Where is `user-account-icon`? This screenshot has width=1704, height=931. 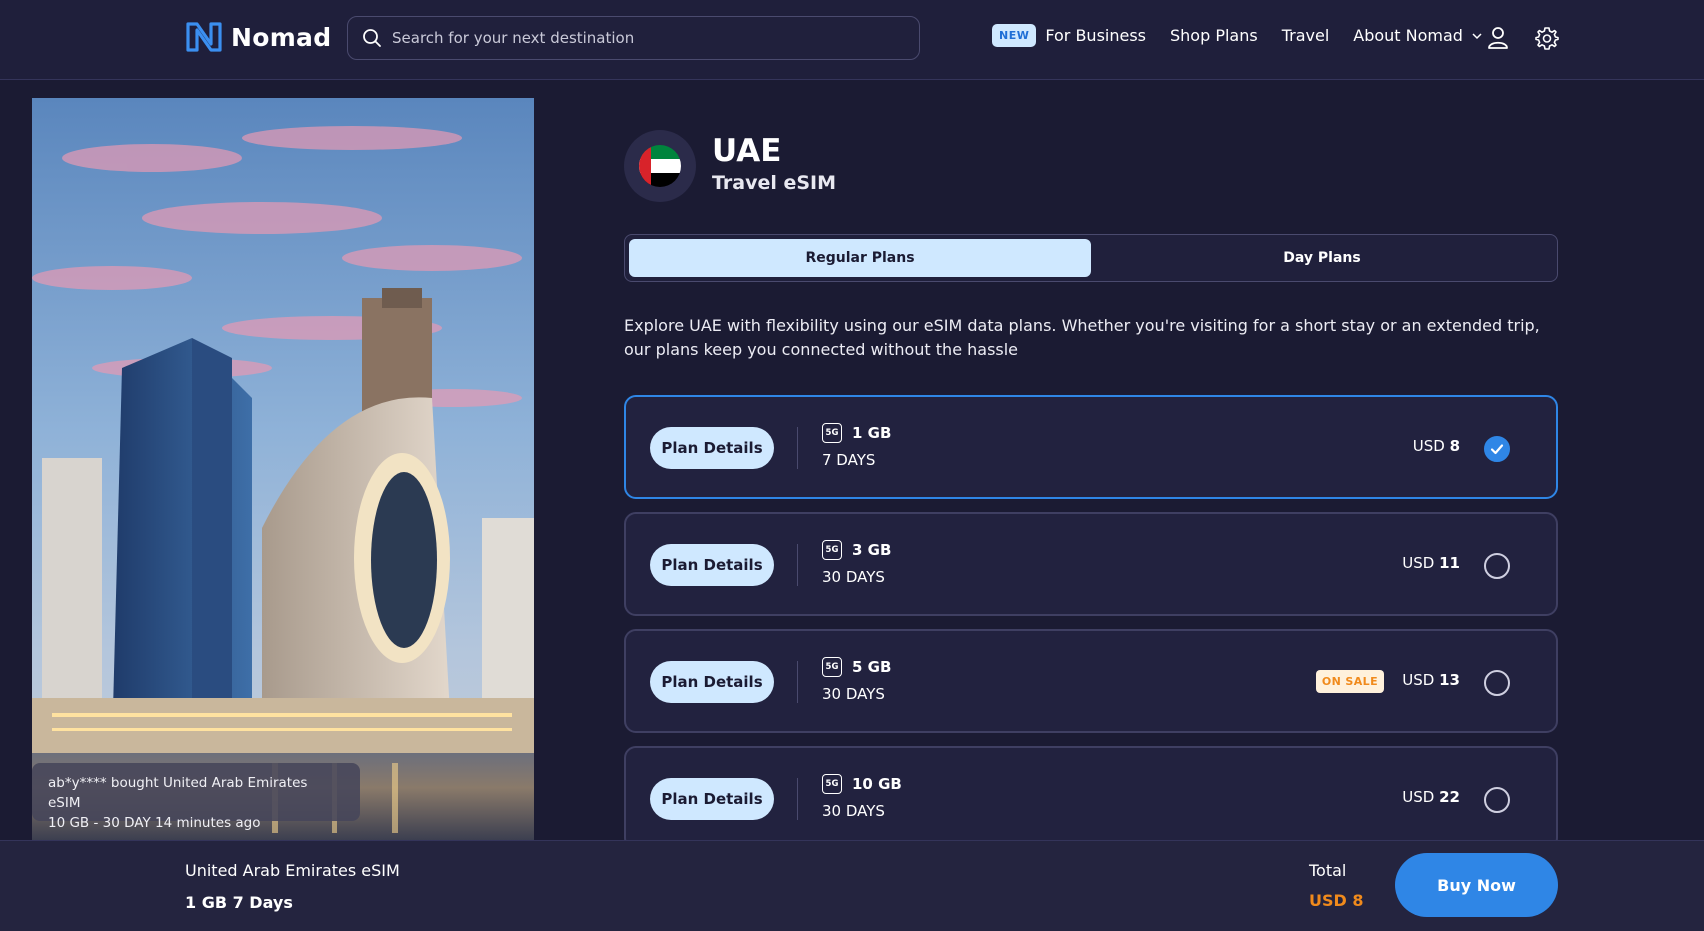
user-account-icon is located at coordinates (1498, 38).